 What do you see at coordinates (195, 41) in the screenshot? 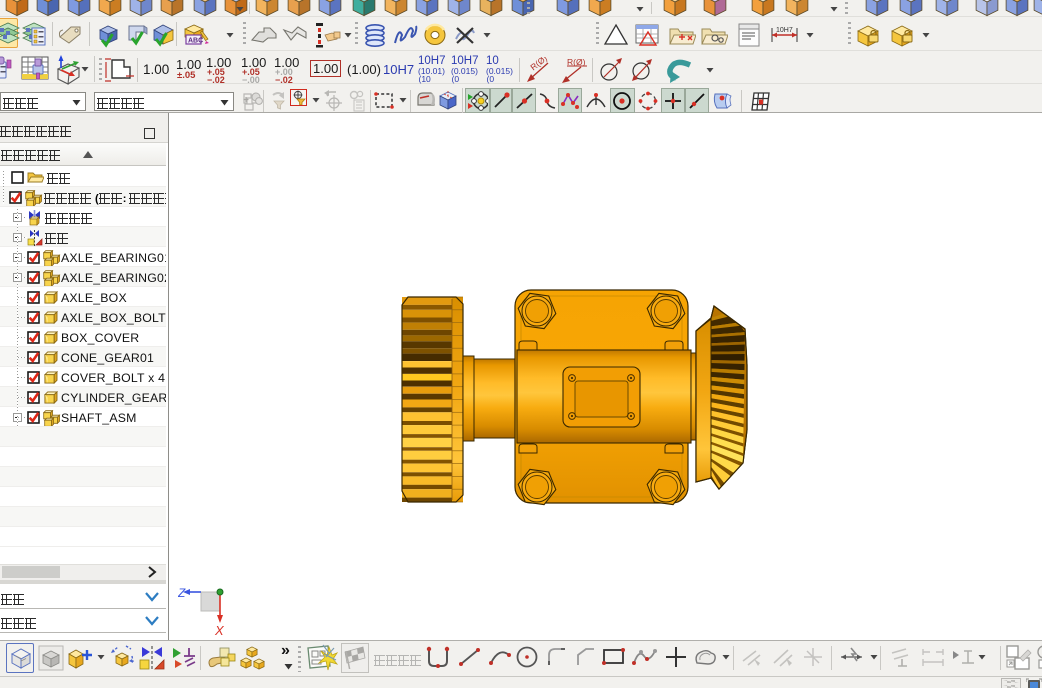
I see `svg-text: ABC` at bounding box center [195, 41].